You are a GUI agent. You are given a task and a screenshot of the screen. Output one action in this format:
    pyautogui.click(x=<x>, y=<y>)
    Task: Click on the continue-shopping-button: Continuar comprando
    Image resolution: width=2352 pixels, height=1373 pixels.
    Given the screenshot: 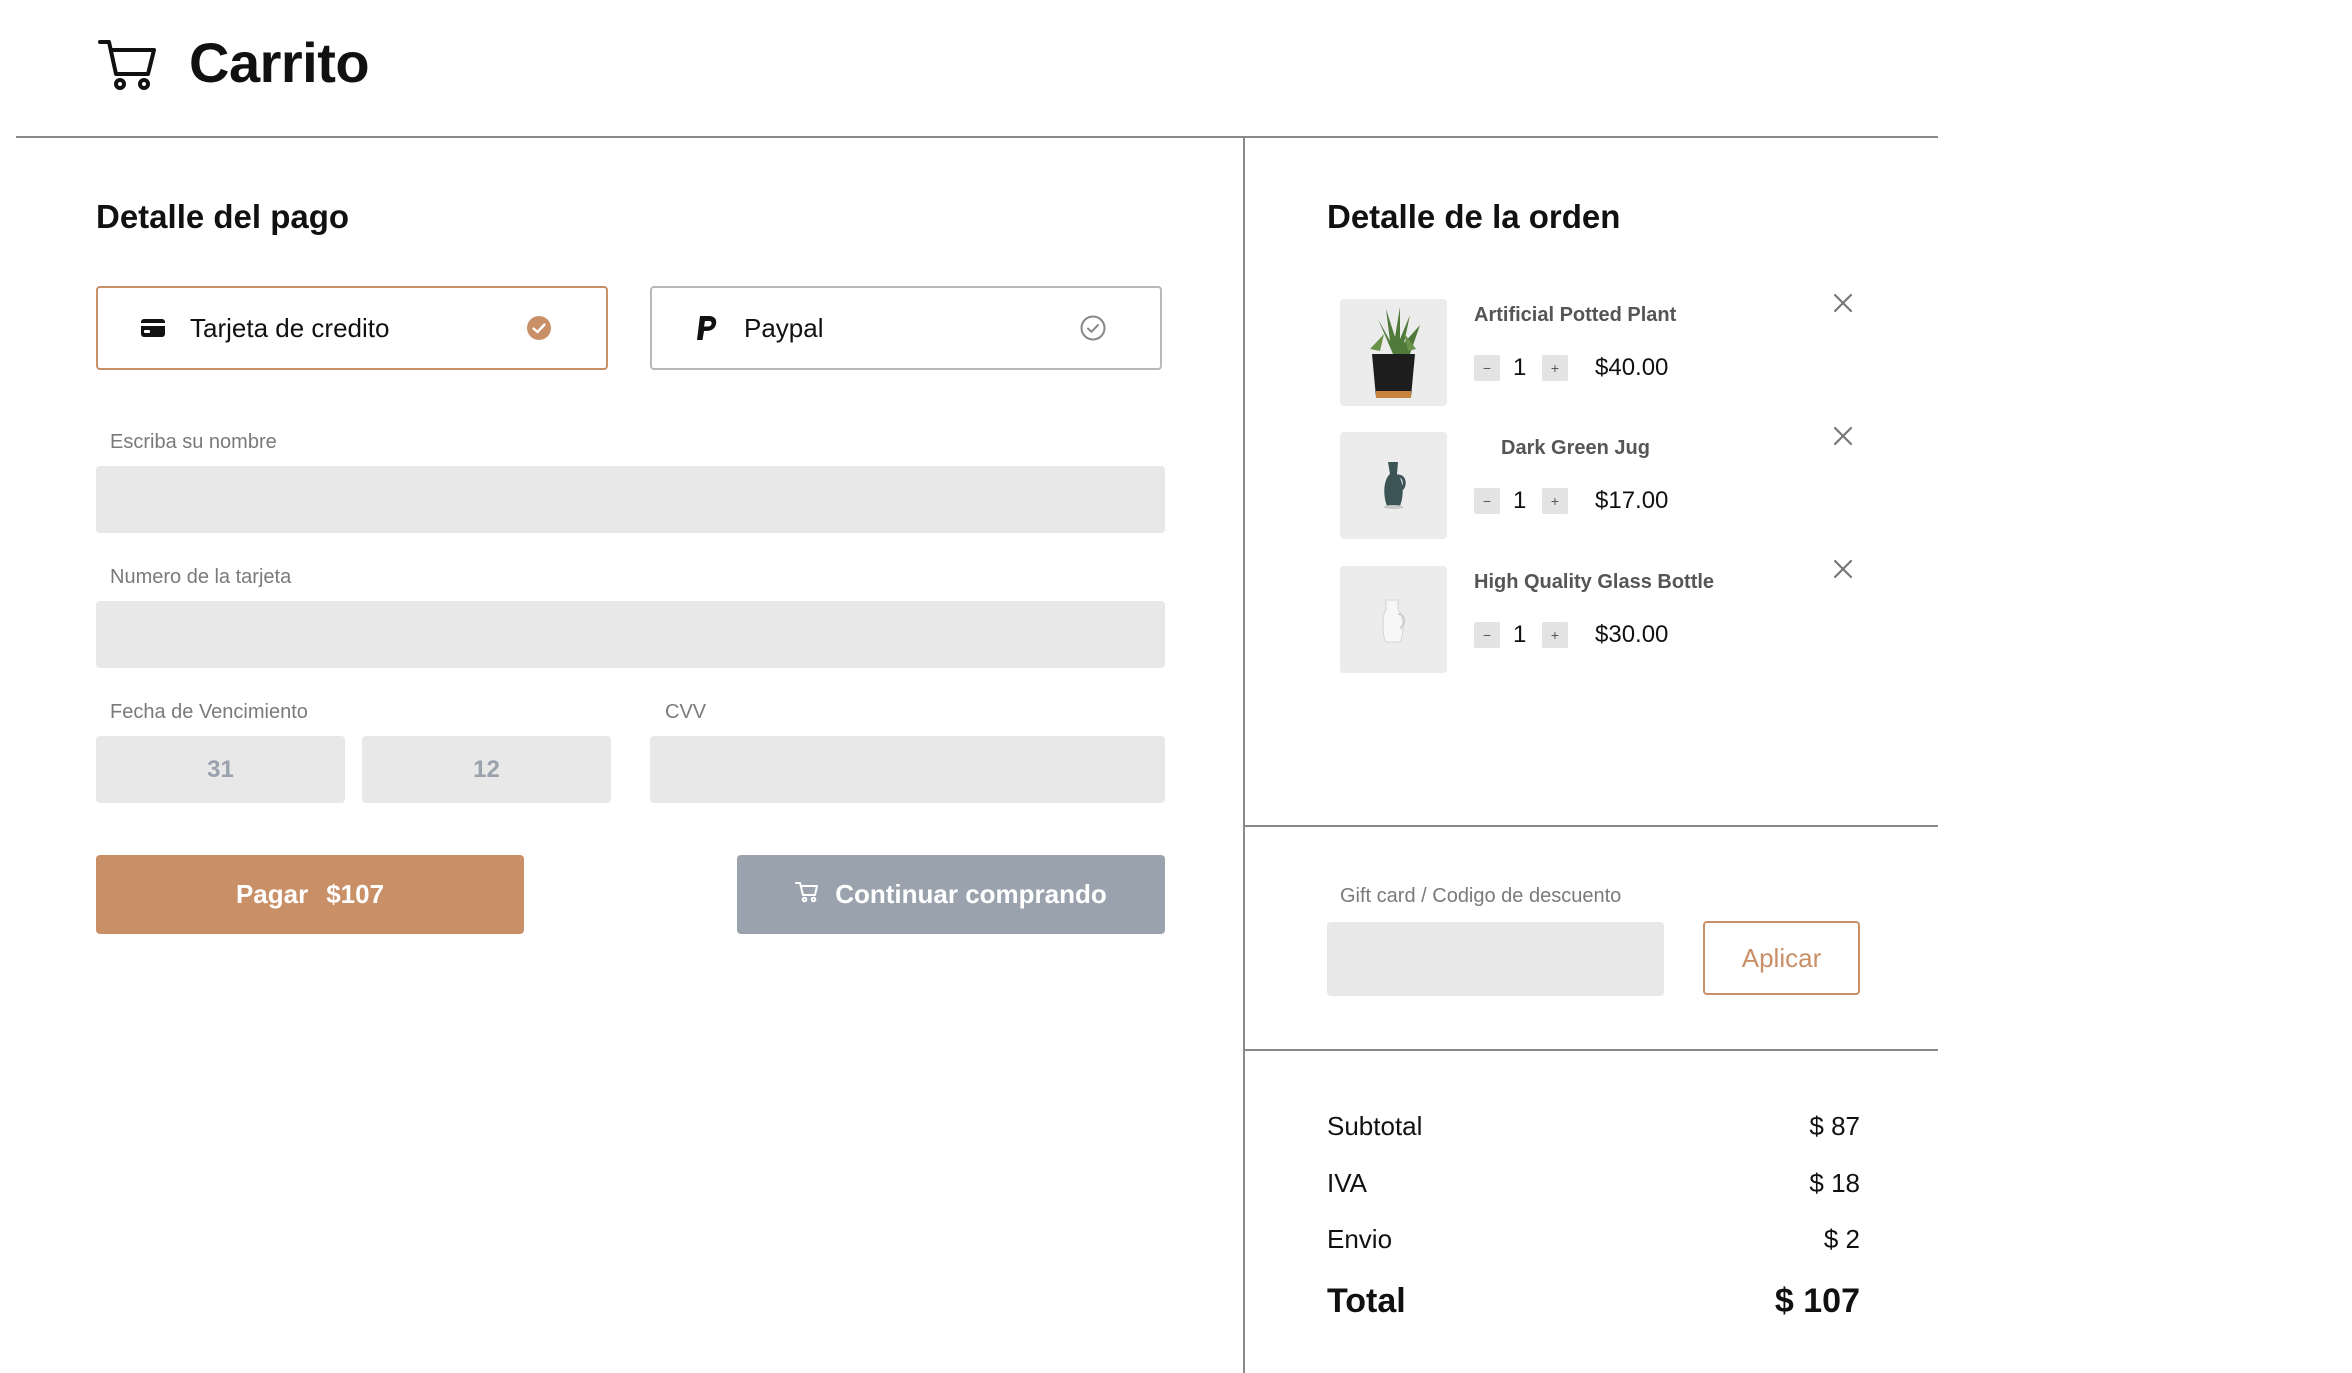 What is the action you would take?
    pyautogui.click(x=951, y=894)
    